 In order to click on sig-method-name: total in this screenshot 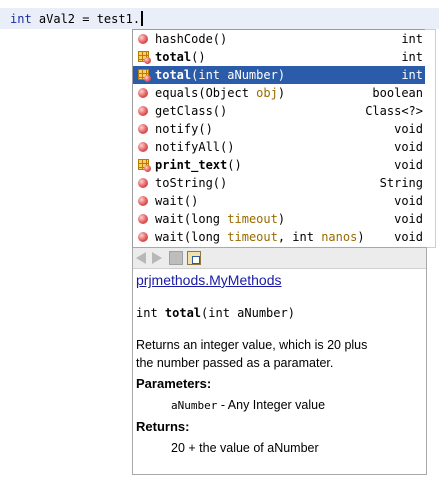, I will do `click(183, 313)`.